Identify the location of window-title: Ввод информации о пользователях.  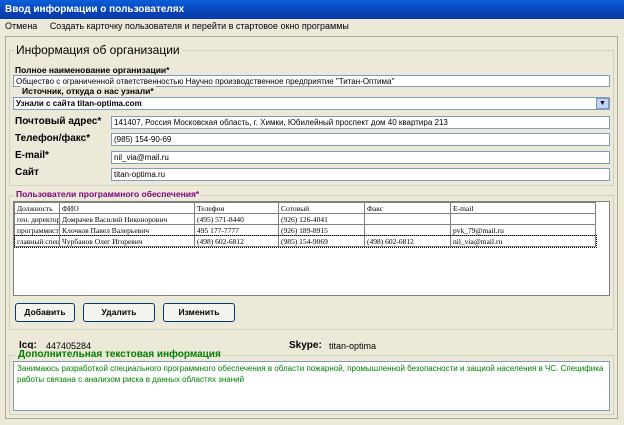
(312, 9).